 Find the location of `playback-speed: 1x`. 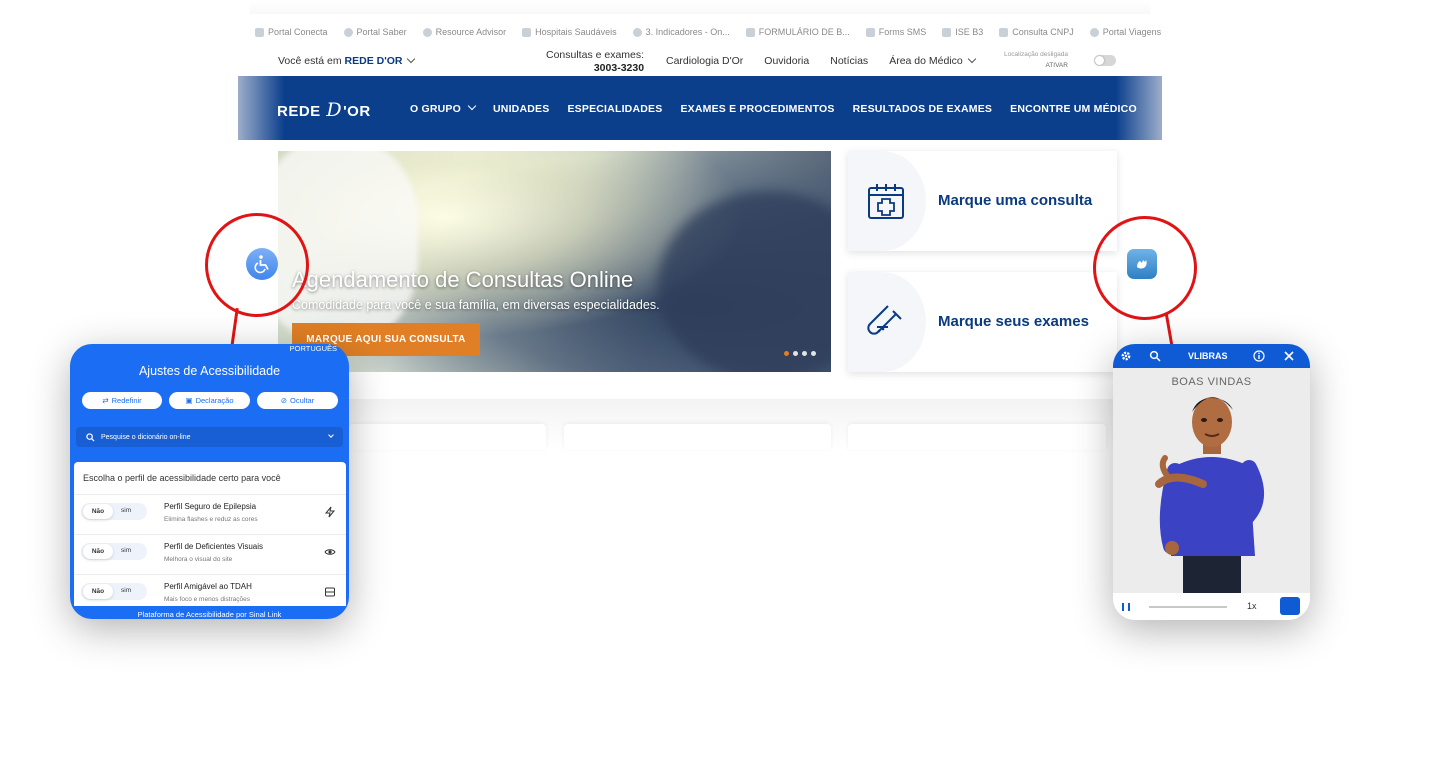

playback-speed: 1x is located at coordinates (1252, 606).